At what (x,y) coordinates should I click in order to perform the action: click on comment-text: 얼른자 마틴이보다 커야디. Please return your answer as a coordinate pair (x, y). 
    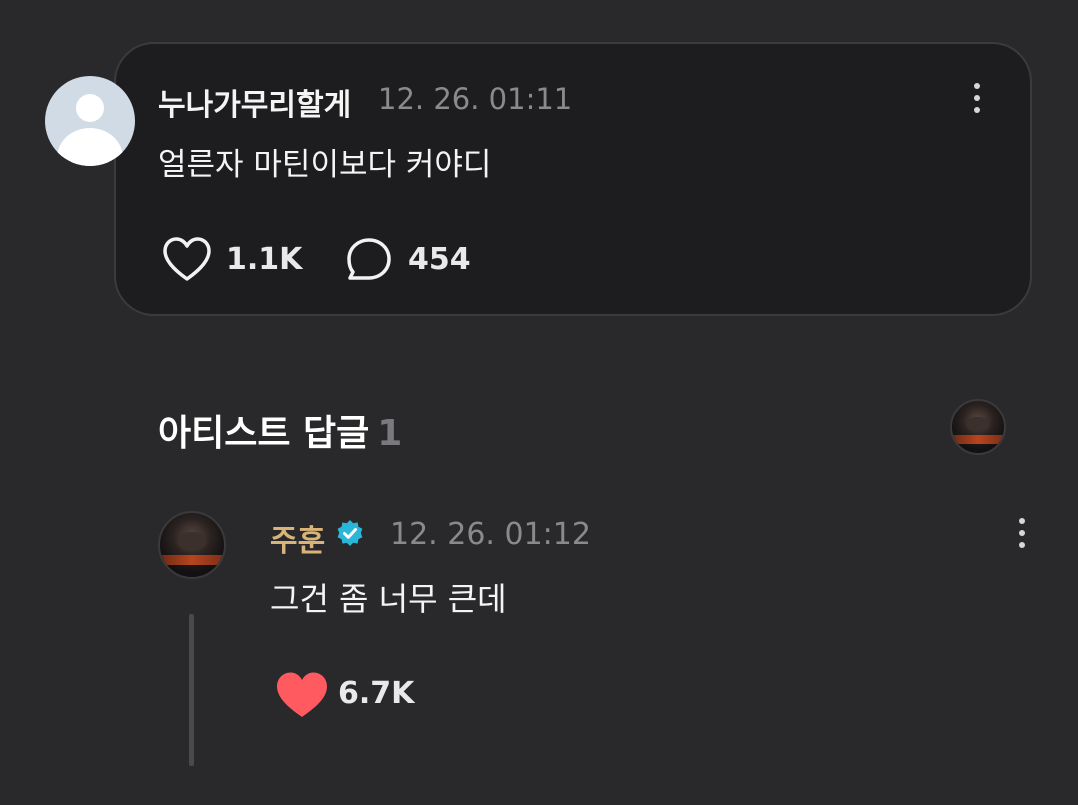
    Looking at the image, I should click on (325, 165).